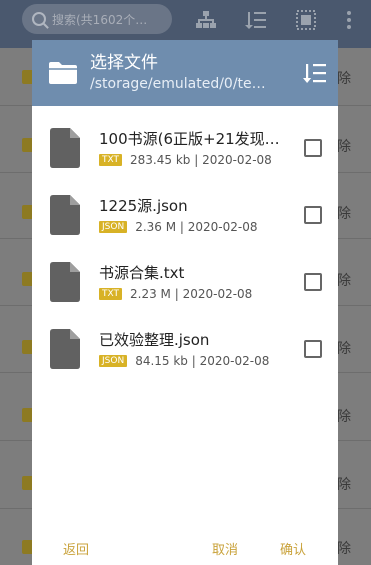 The height and width of the screenshot is (565, 371). What do you see at coordinates (39, 19) in the screenshot?
I see `search-icon` at bounding box center [39, 19].